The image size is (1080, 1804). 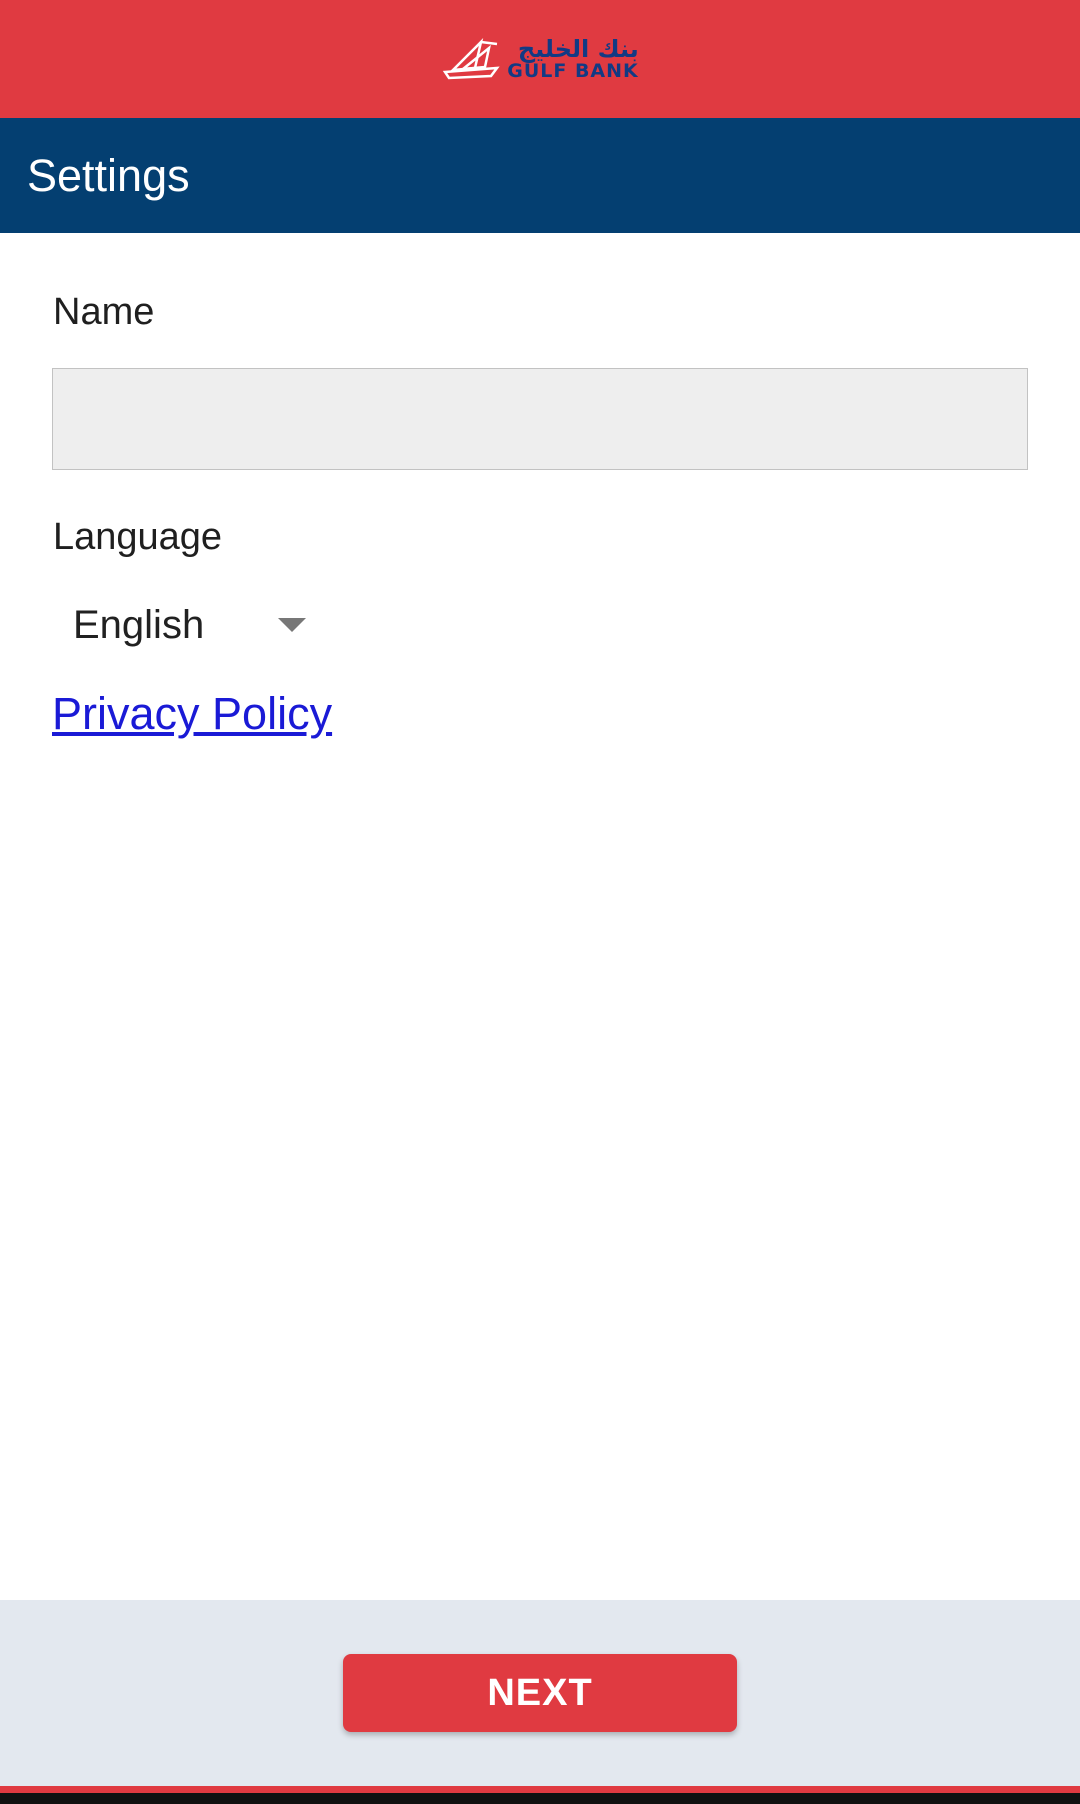 What do you see at coordinates (139, 624) in the screenshot?
I see `language-selected-value: English` at bounding box center [139, 624].